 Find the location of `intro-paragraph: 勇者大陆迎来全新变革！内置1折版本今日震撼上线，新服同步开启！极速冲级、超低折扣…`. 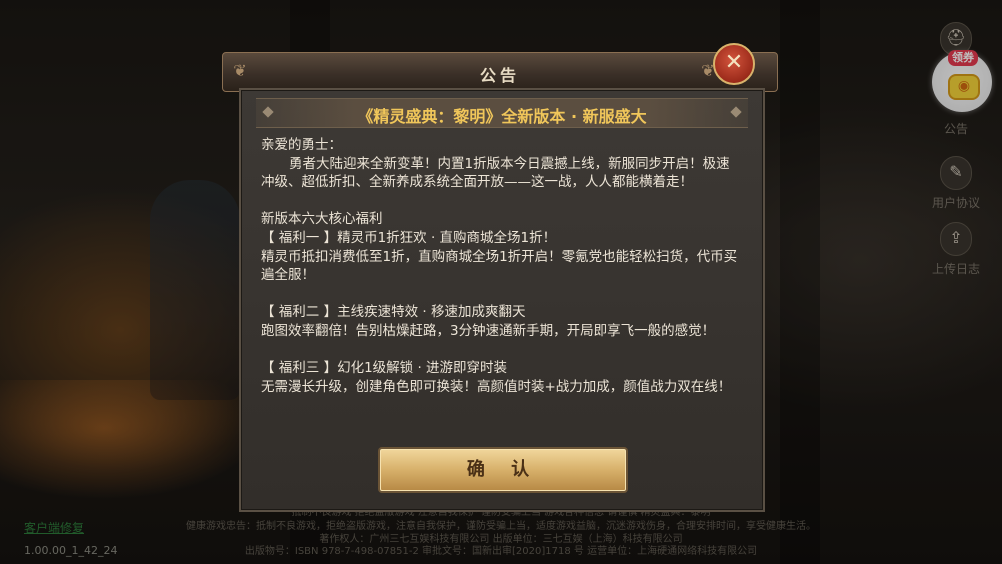

intro-paragraph: 勇者大陆迎来全新变革！内置1折版本今日震撼上线，新服同步开启！极速冲级、超低折扣… is located at coordinates (495, 173).